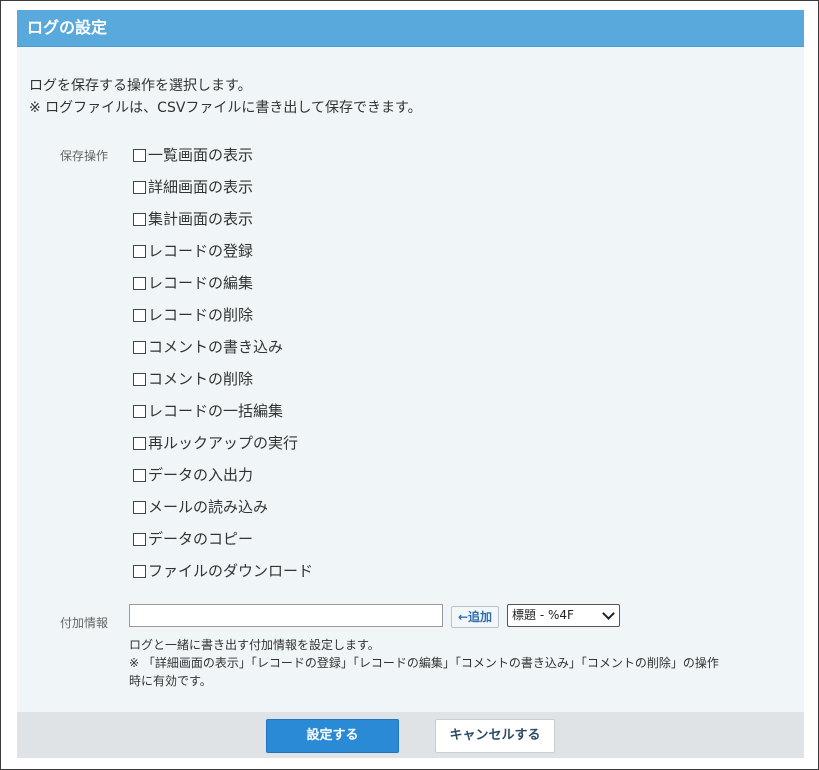 Image resolution: width=819 pixels, height=770 pixels. Describe the element at coordinates (475, 617) in the screenshot. I see `add-button: ←追加` at that location.